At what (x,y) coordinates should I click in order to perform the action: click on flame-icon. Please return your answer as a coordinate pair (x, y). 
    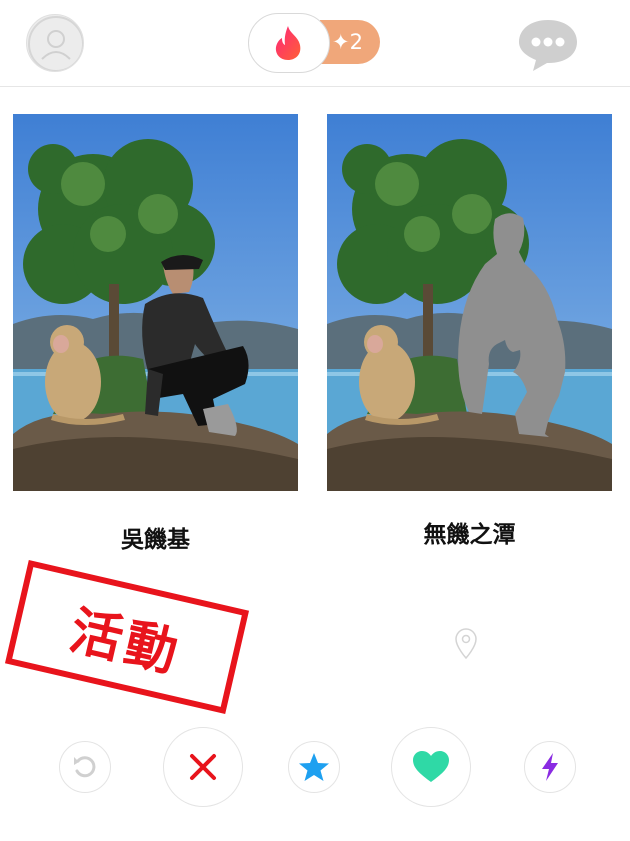
    Looking at the image, I should click on (288, 43).